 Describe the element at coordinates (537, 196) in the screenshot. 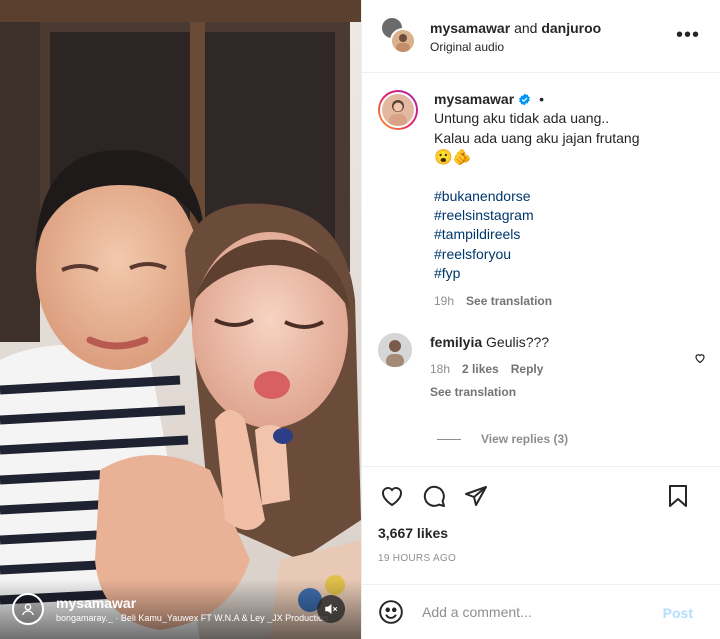

I see `hashtag-link: #bukanendorse` at that location.